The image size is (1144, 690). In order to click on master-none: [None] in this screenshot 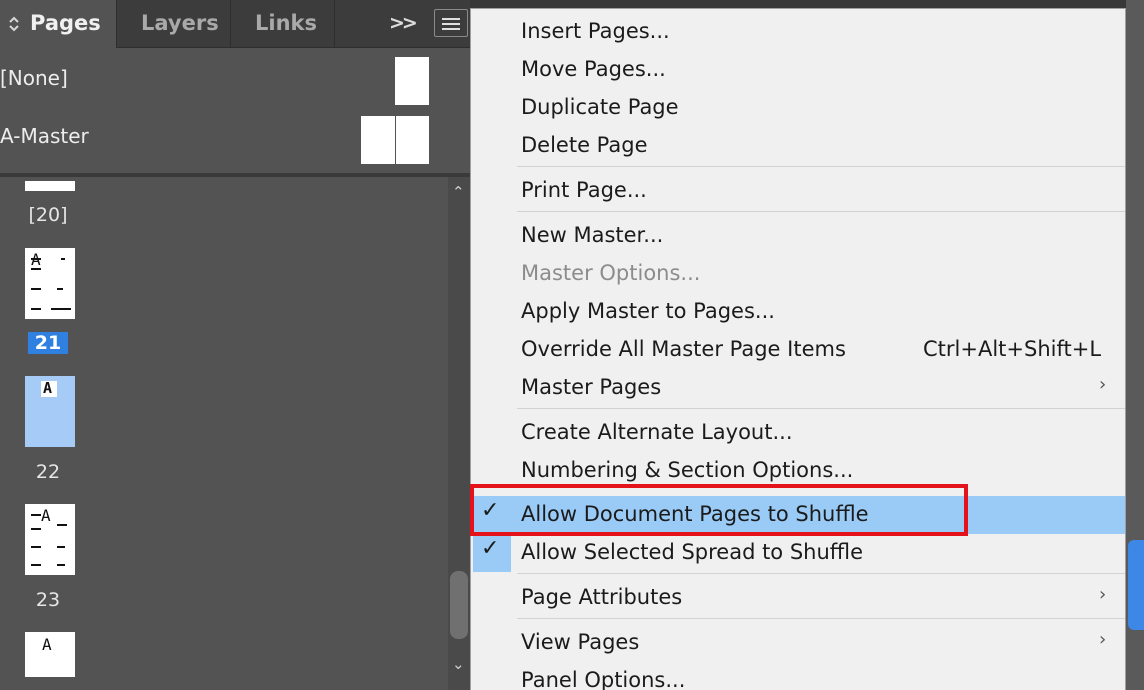, I will do `click(34, 81)`.